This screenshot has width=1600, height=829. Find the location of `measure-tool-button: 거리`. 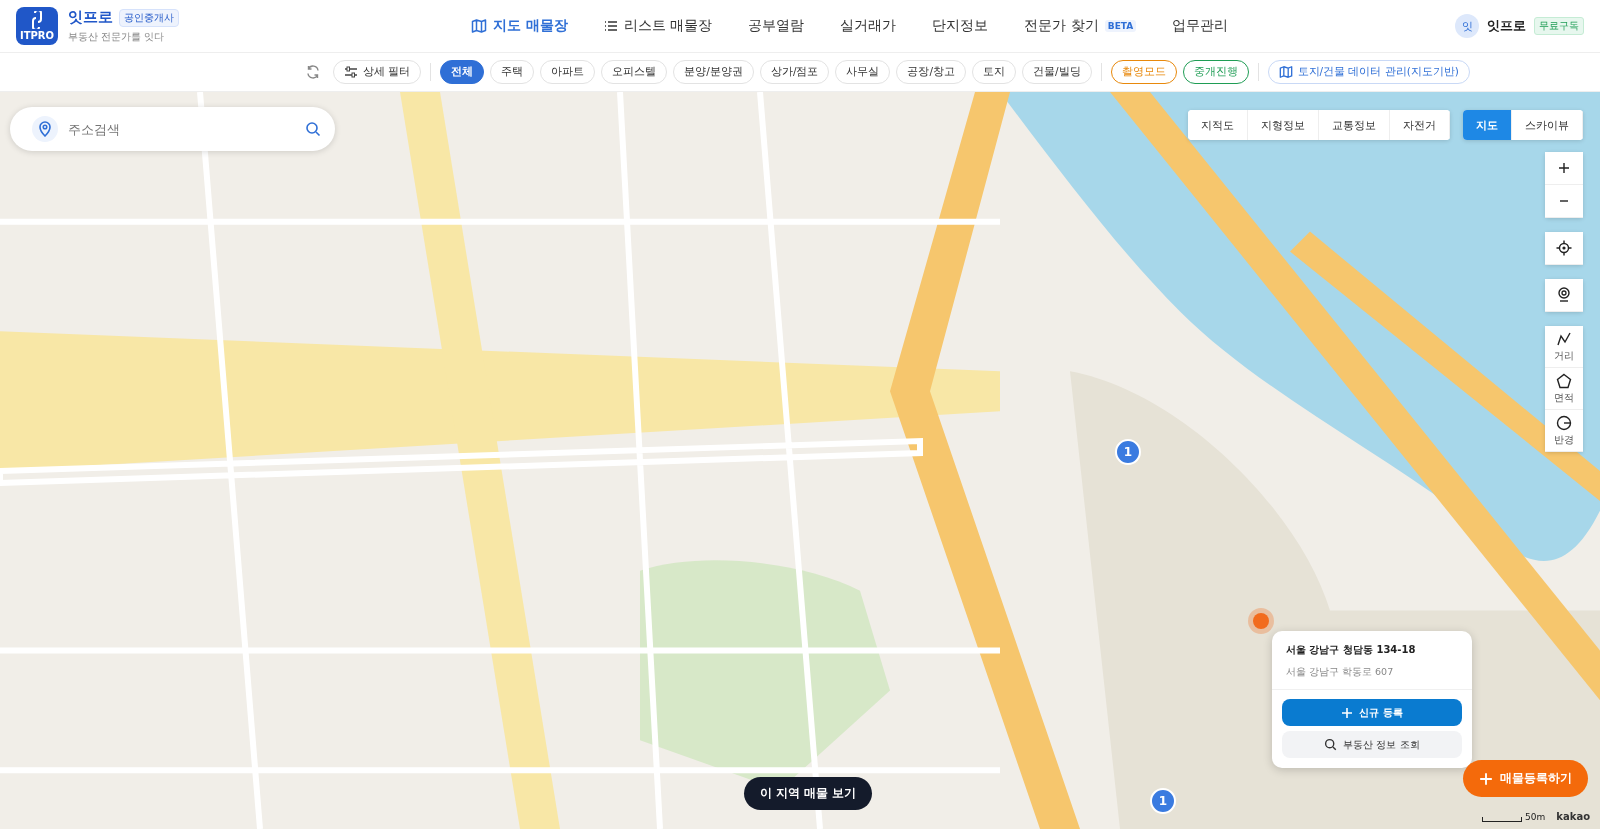

measure-tool-button: 거리 is located at coordinates (1564, 347).